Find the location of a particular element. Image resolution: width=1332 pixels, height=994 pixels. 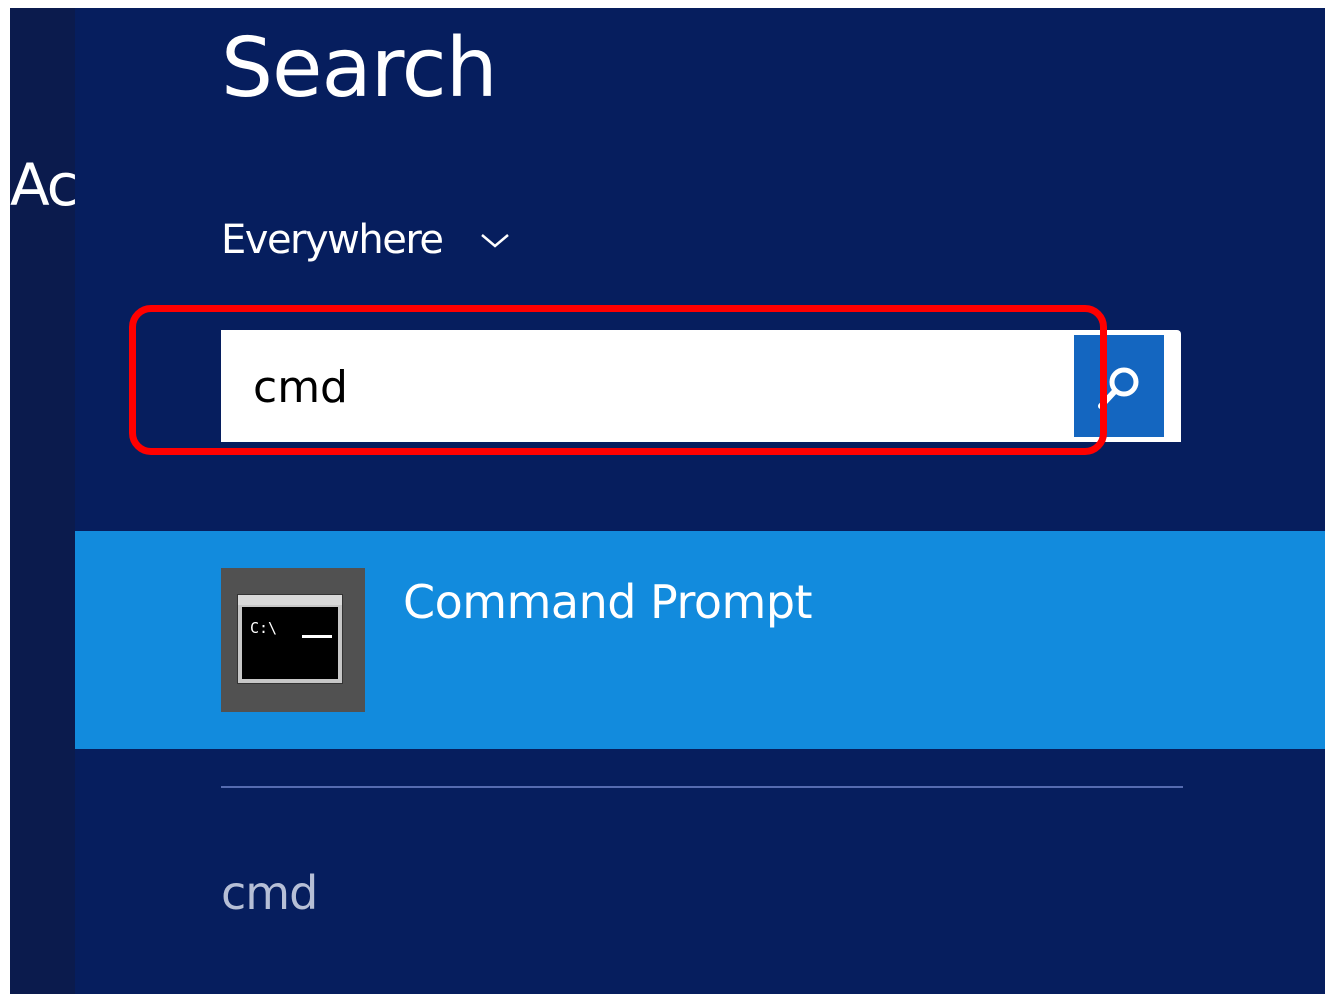

console-screen: C:\ is located at coordinates (290, 643).